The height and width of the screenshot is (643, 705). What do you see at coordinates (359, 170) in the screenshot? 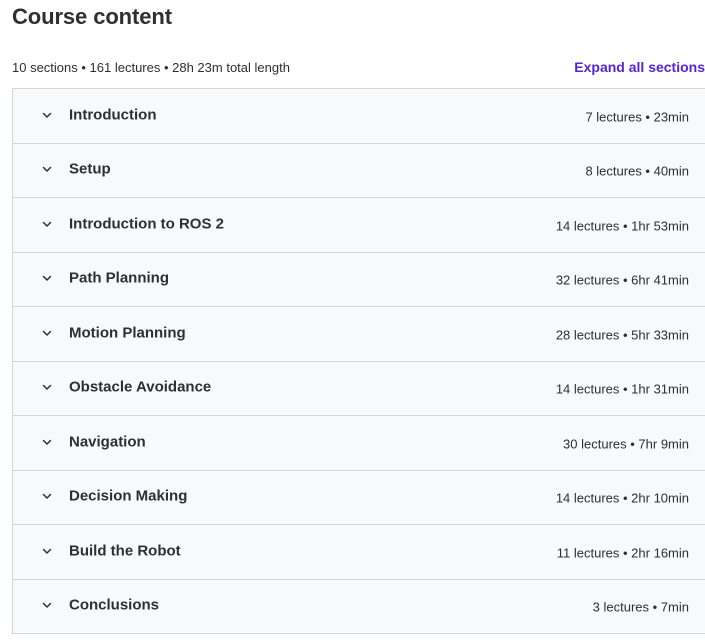
I see `section-row: Setup 8 lectures • 40min` at bounding box center [359, 170].